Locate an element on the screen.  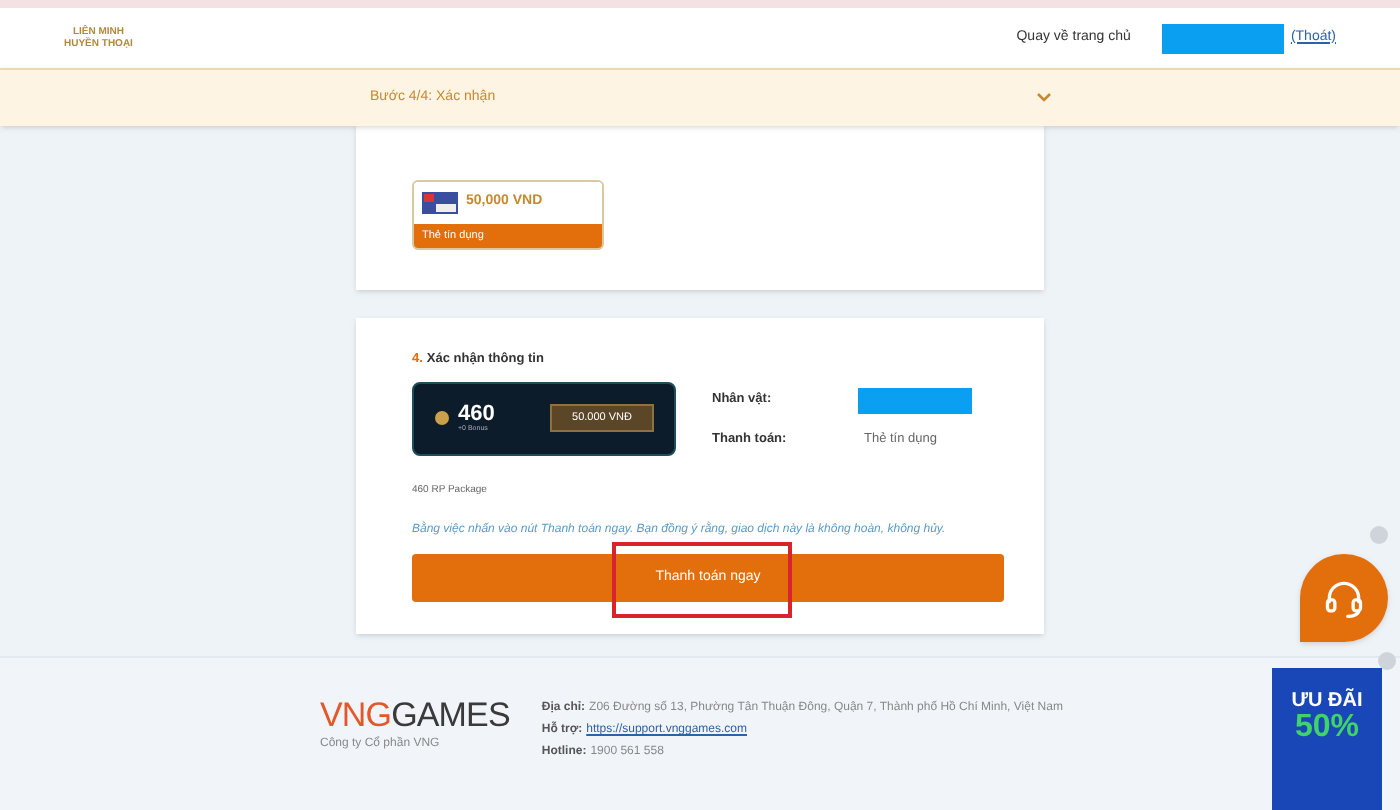
promo-banner: ƯU ĐÃI 50% is located at coordinates (1327, 739).